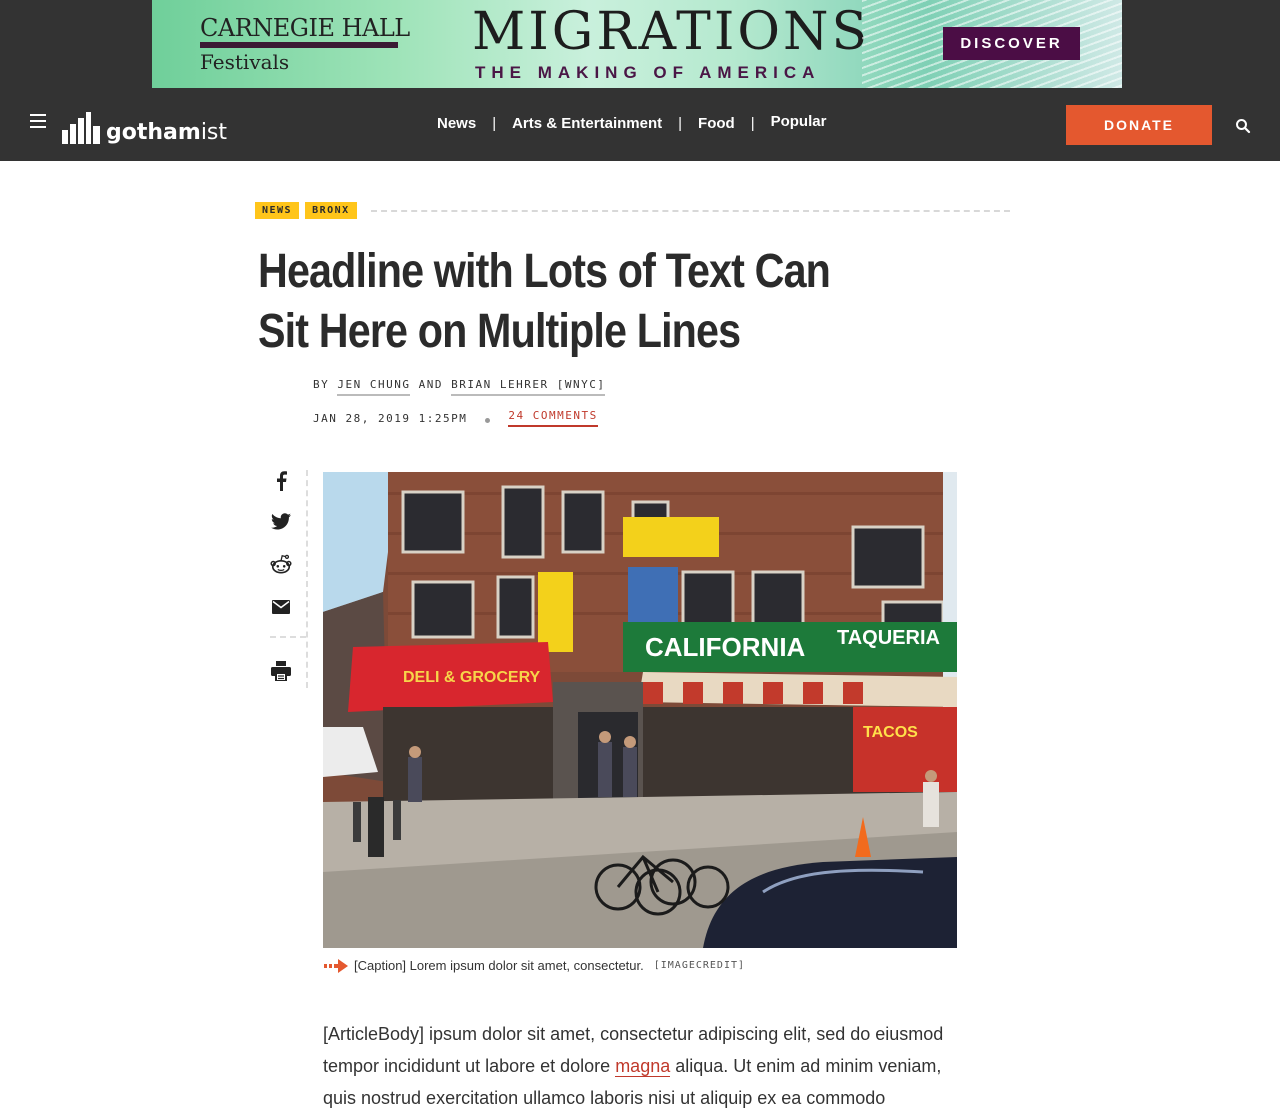 This screenshot has height=1114, width=1280. Describe the element at coordinates (374, 387) in the screenshot. I see `author-link-jen-chung: JEN CHUNG` at that location.